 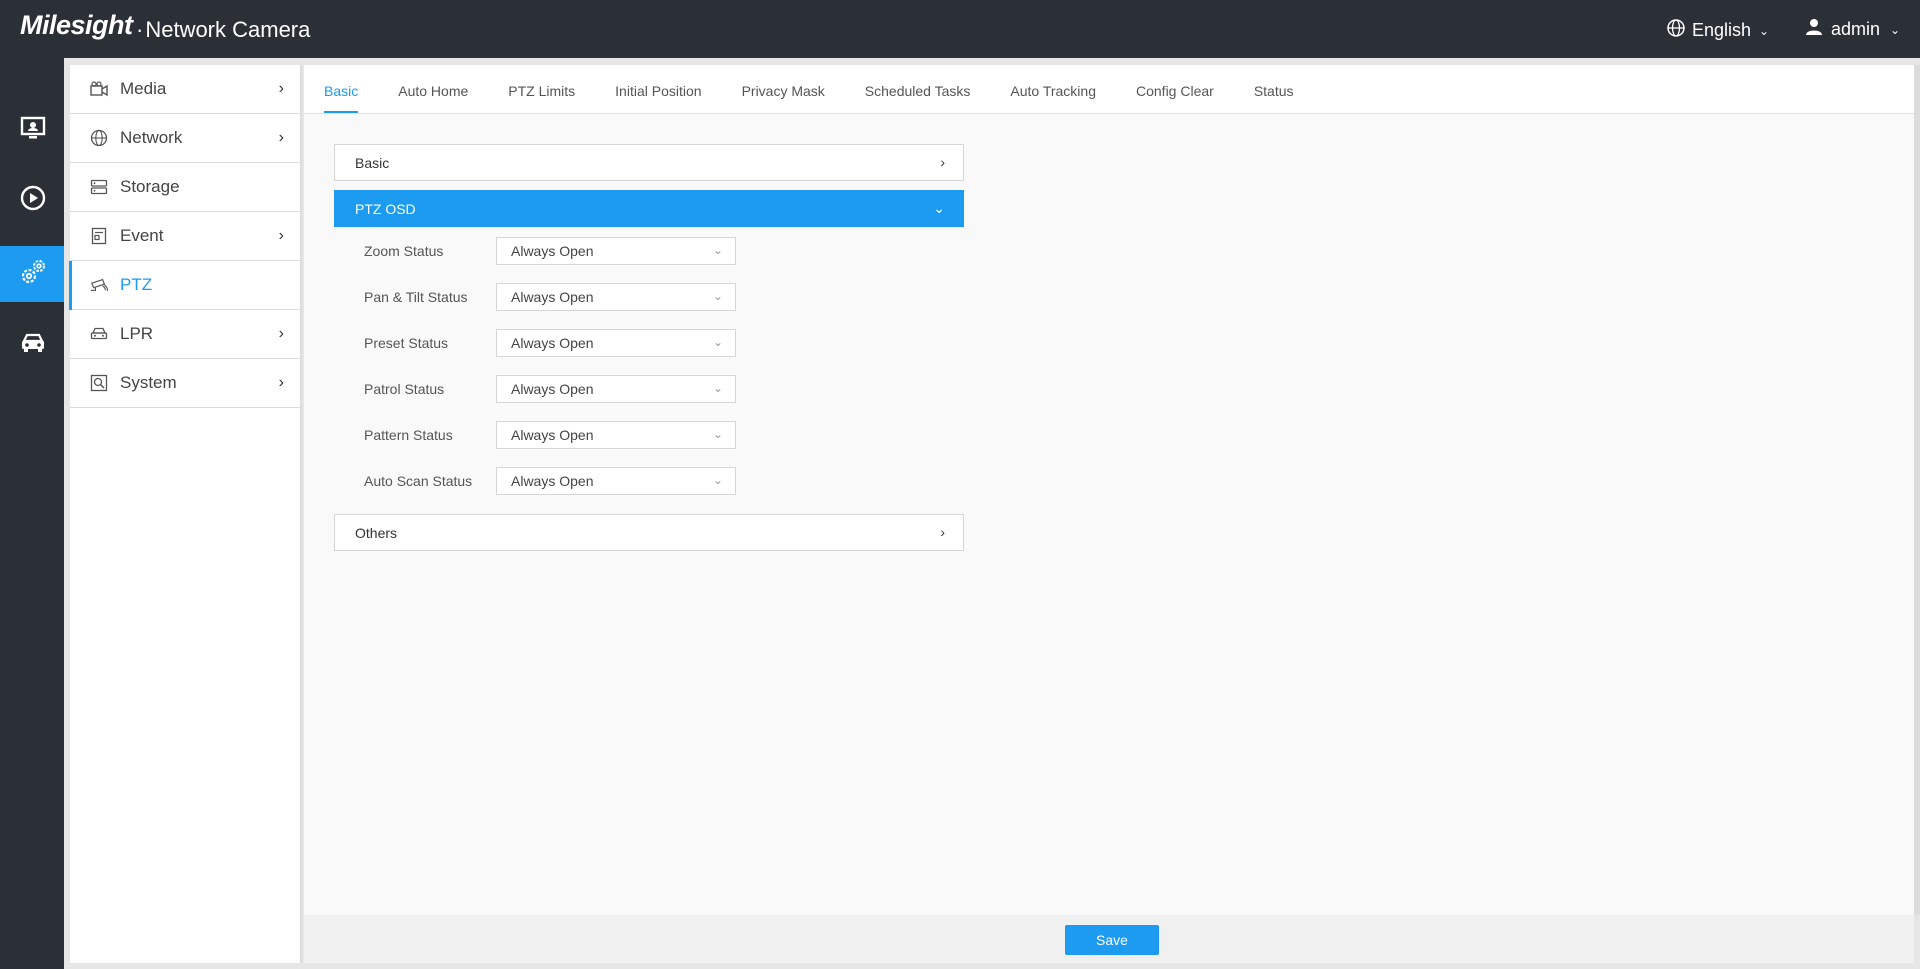 I want to click on panel-title: Others, so click(x=376, y=532).